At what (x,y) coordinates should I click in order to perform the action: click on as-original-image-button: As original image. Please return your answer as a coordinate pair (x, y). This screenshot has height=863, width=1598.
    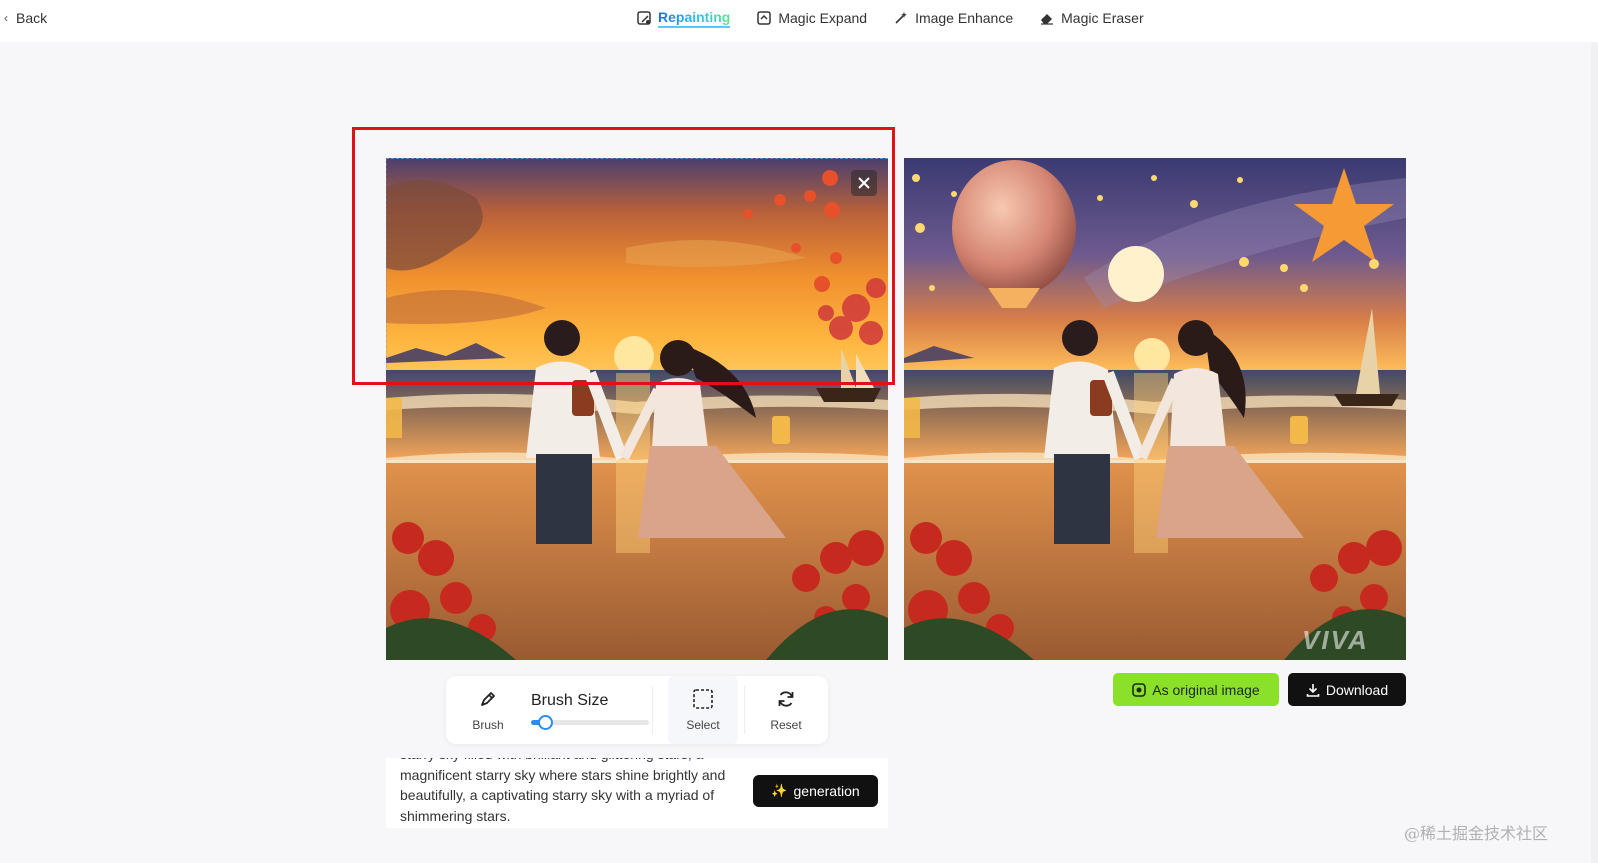
    Looking at the image, I should click on (1196, 689).